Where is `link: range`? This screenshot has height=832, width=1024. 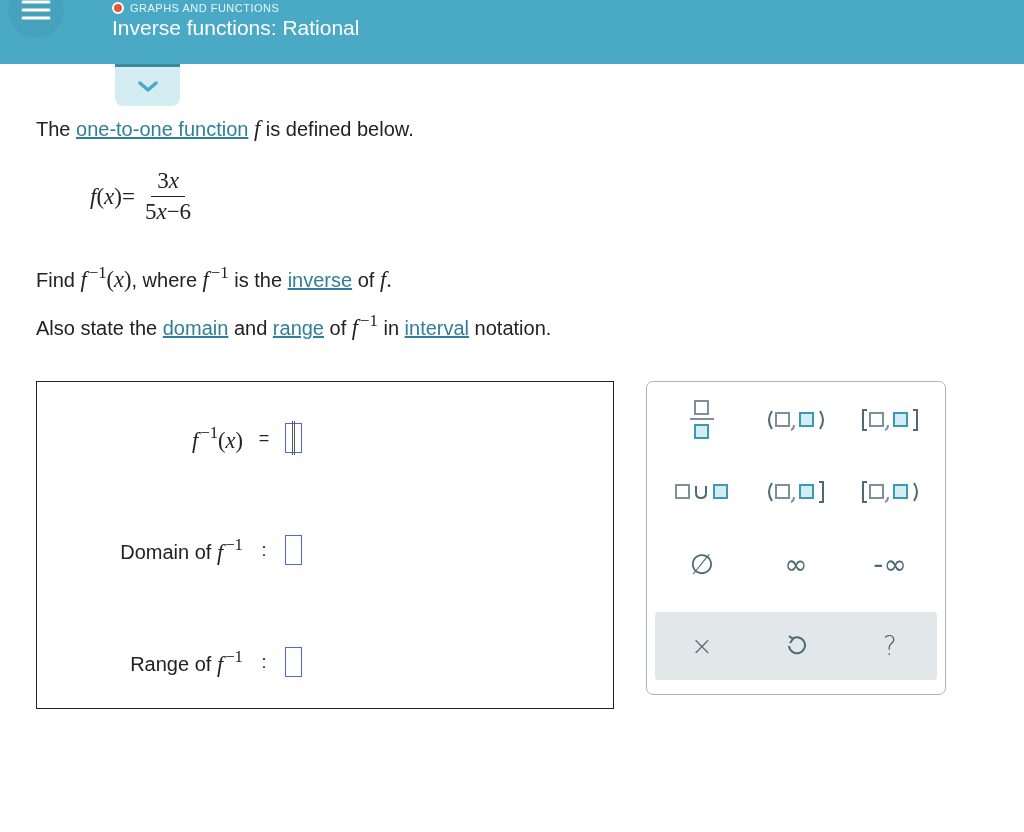 link: range is located at coordinates (298, 328).